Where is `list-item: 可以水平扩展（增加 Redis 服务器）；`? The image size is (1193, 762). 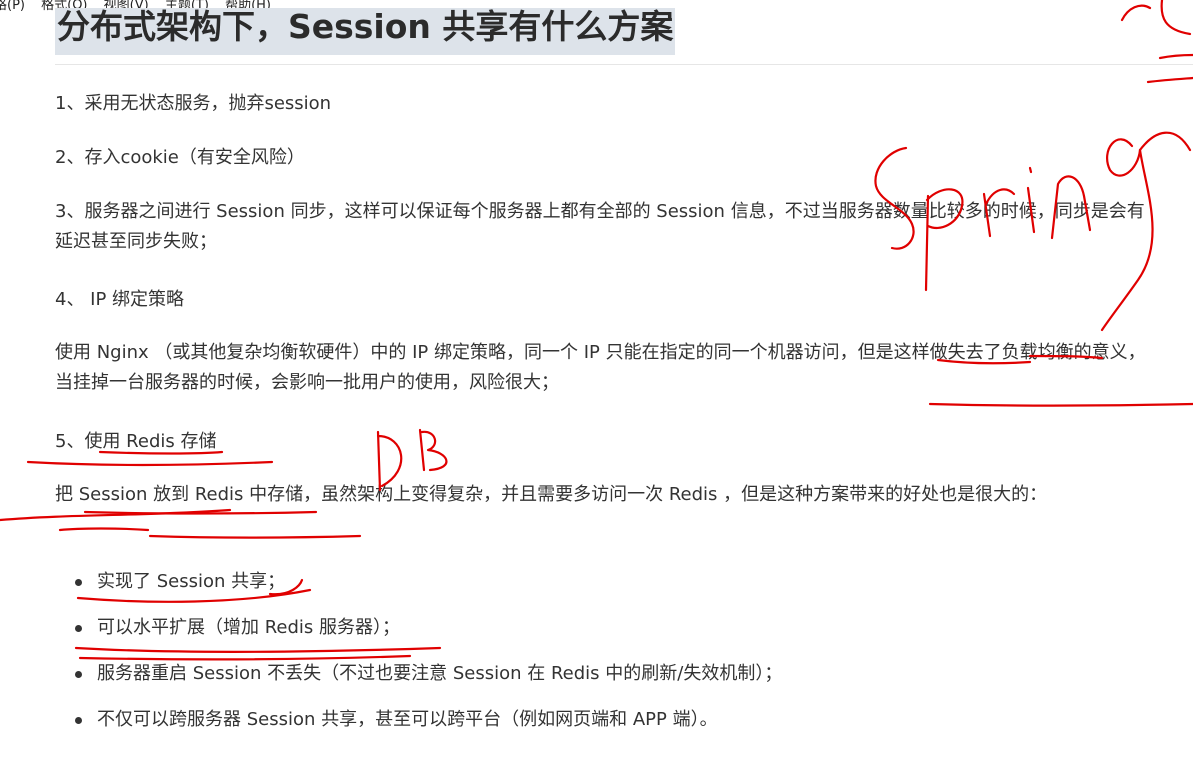 list-item: 可以水平扩展（增加 Redis 服务器）； is located at coordinates (428, 636).